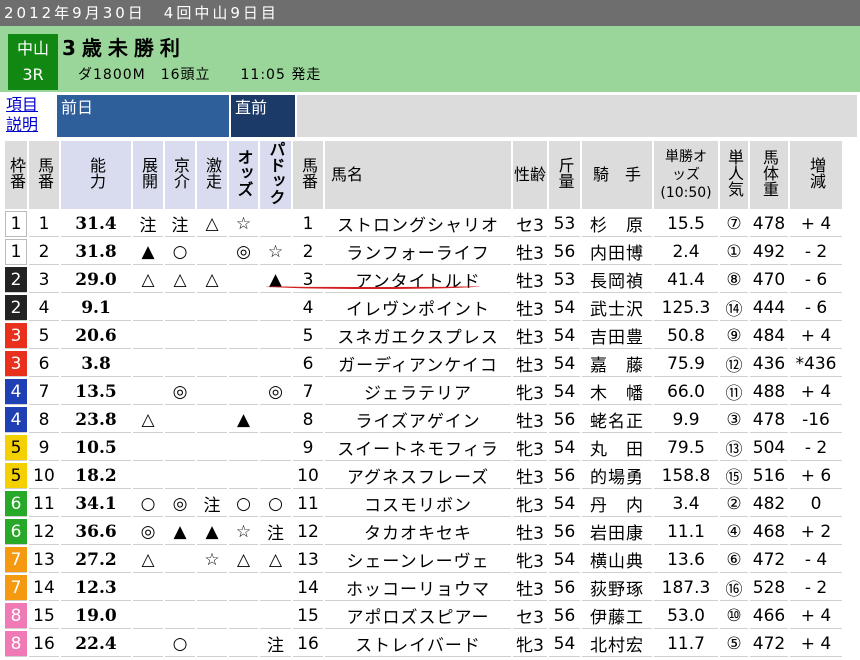  What do you see at coordinates (308, 448) in the screenshot?
I see `cell-umaban2: 9` at bounding box center [308, 448].